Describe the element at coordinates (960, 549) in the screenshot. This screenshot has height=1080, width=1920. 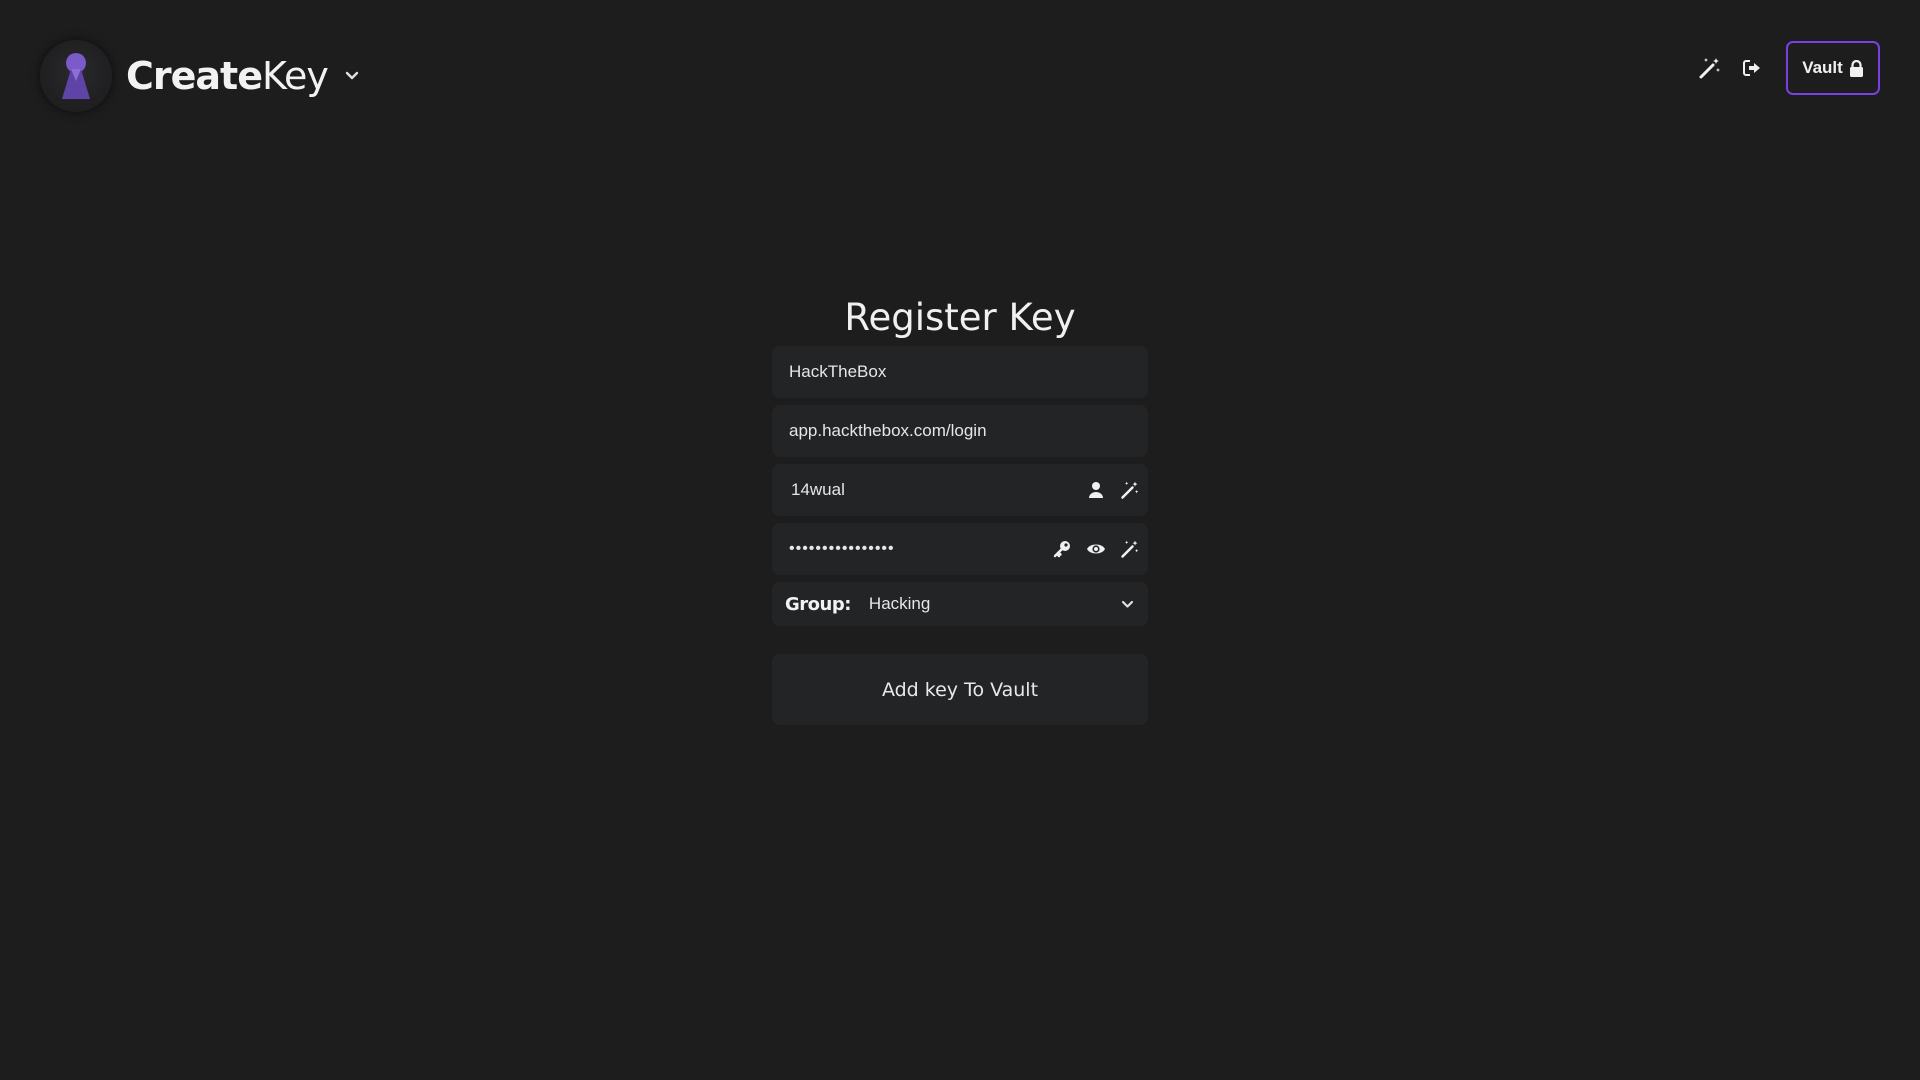
I see `password-field: ••••••••••••••••` at that location.